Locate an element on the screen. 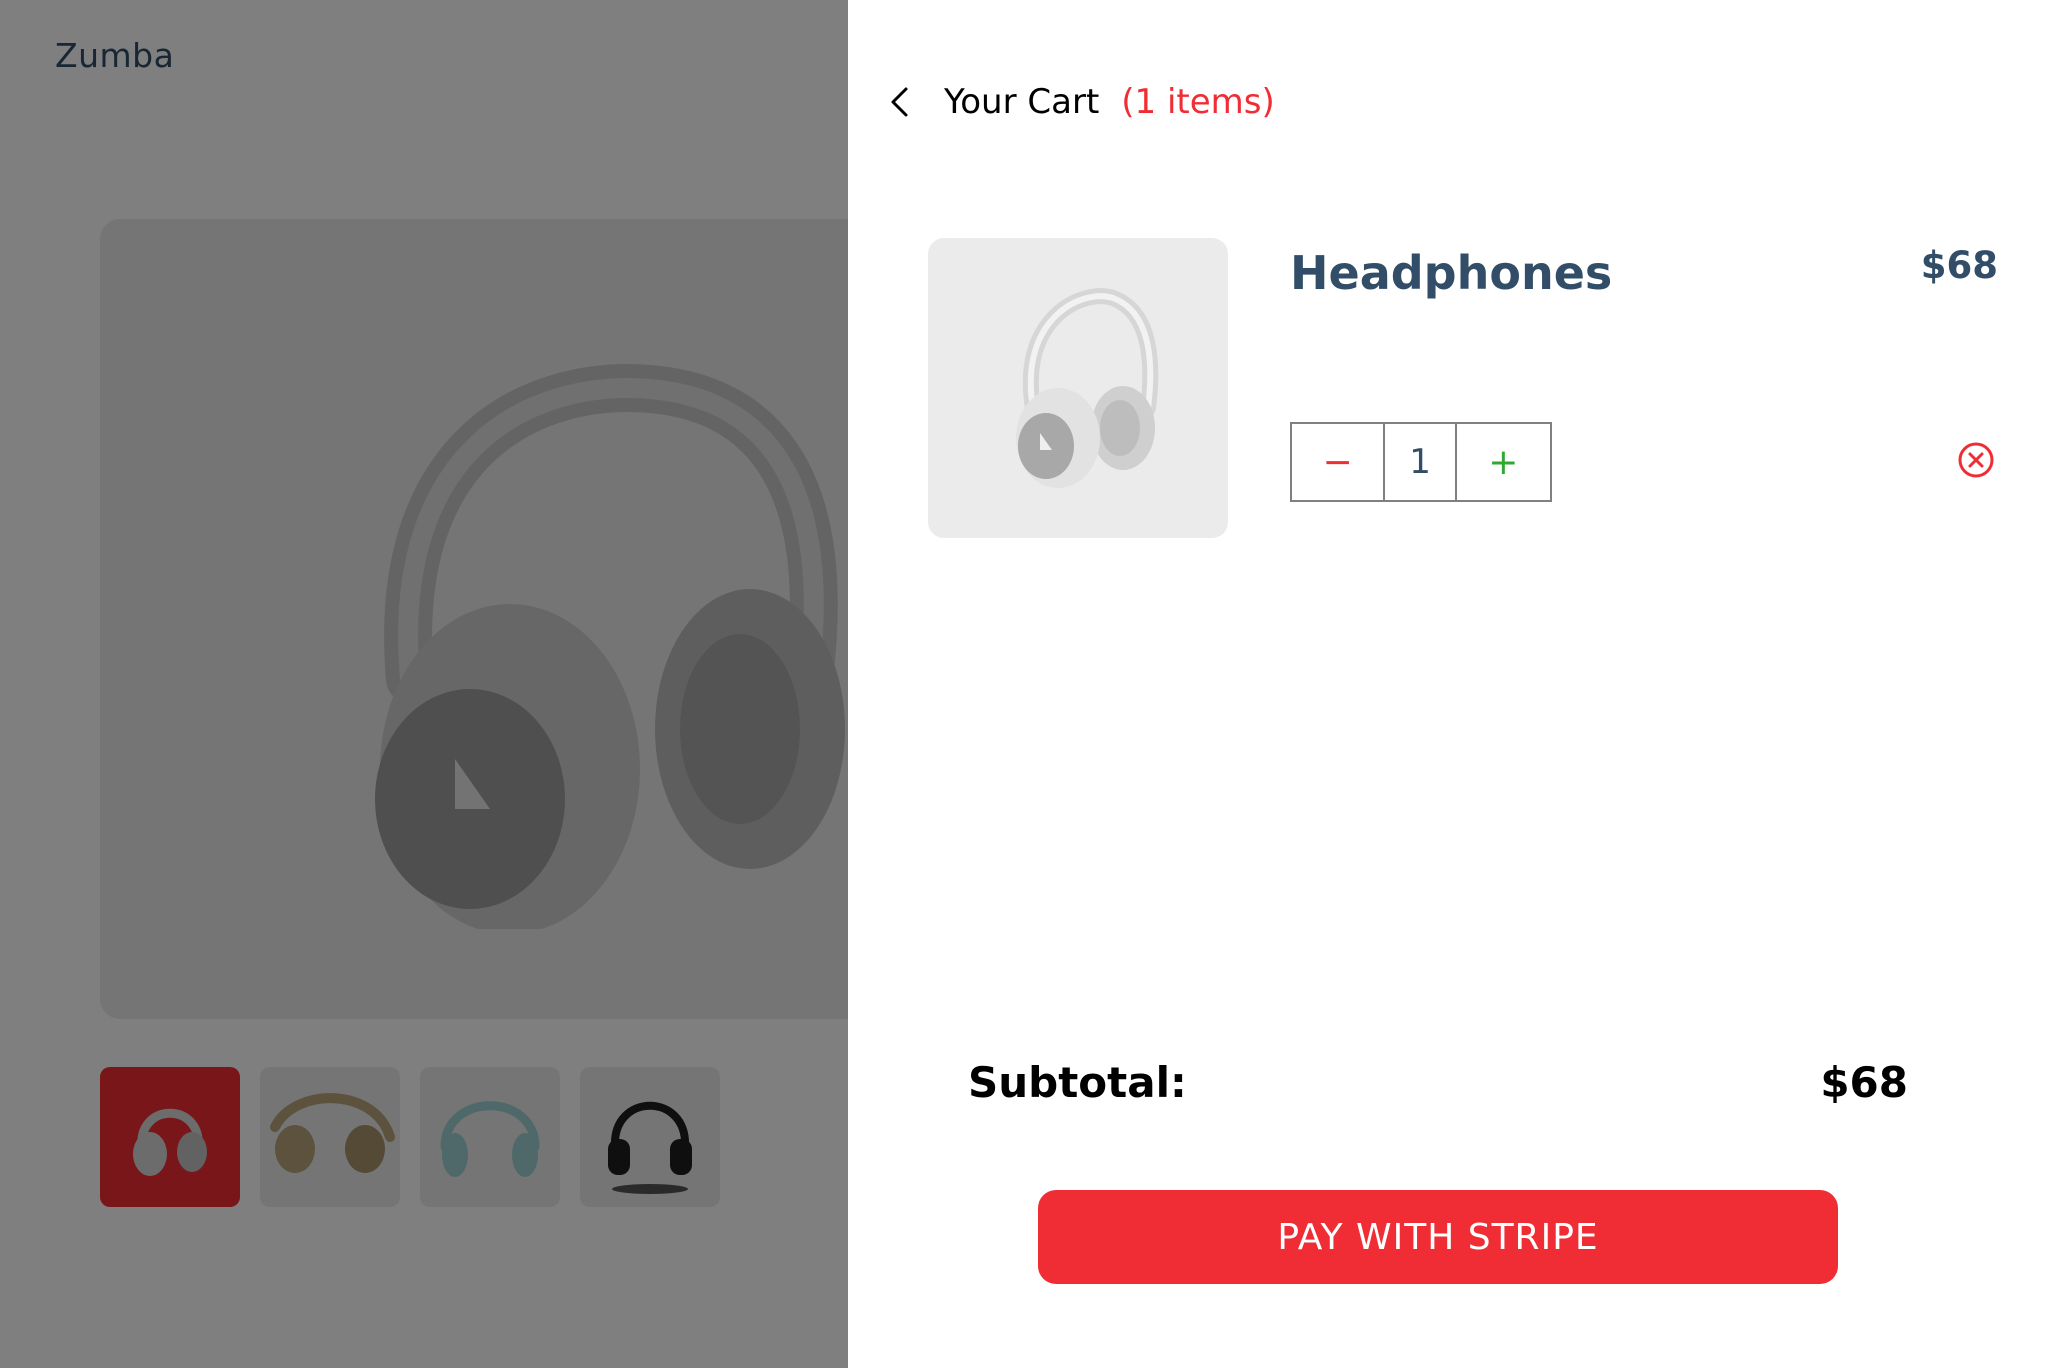 The height and width of the screenshot is (1368, 2048). subtotal-value: $68 is located at coordinates (1864, 1082).